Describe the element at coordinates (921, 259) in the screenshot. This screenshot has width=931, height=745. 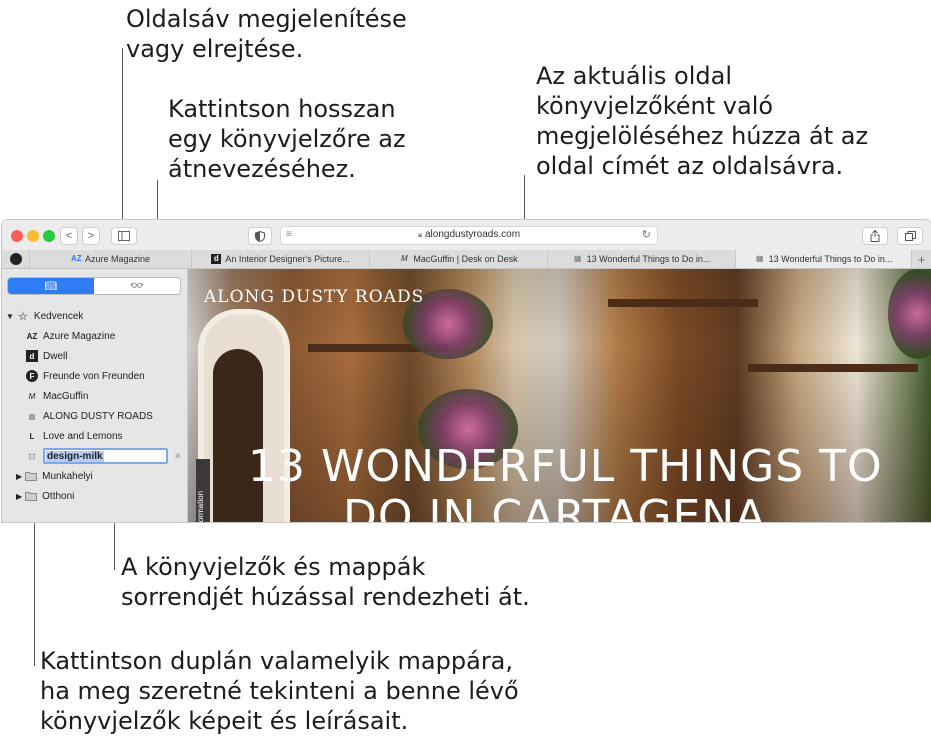
I see `new-tab-button: +` at that location.